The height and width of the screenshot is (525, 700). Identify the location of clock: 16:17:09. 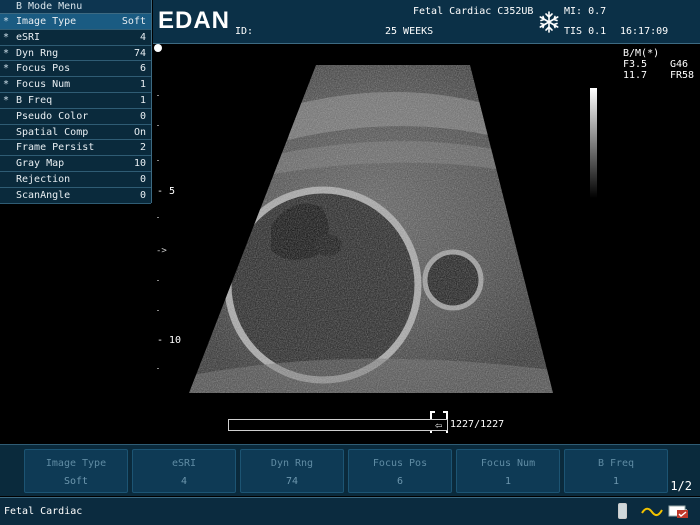
(644, 31).